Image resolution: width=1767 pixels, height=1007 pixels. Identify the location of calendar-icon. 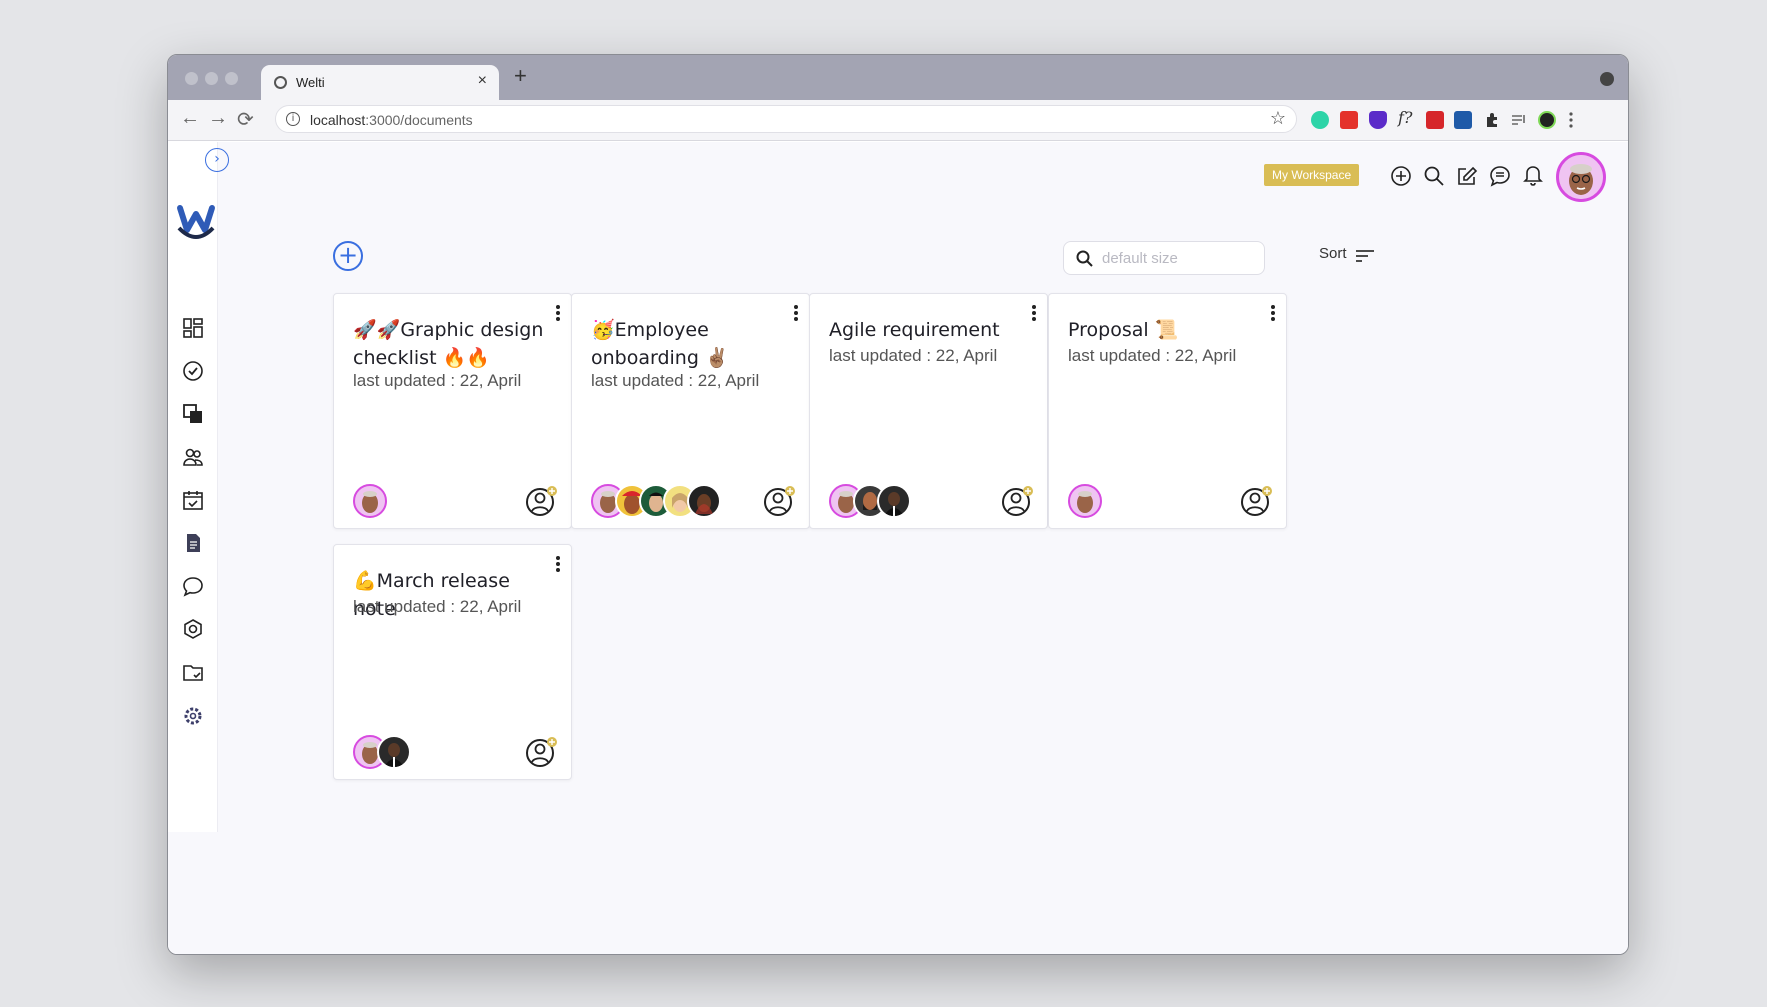
(193, 500).